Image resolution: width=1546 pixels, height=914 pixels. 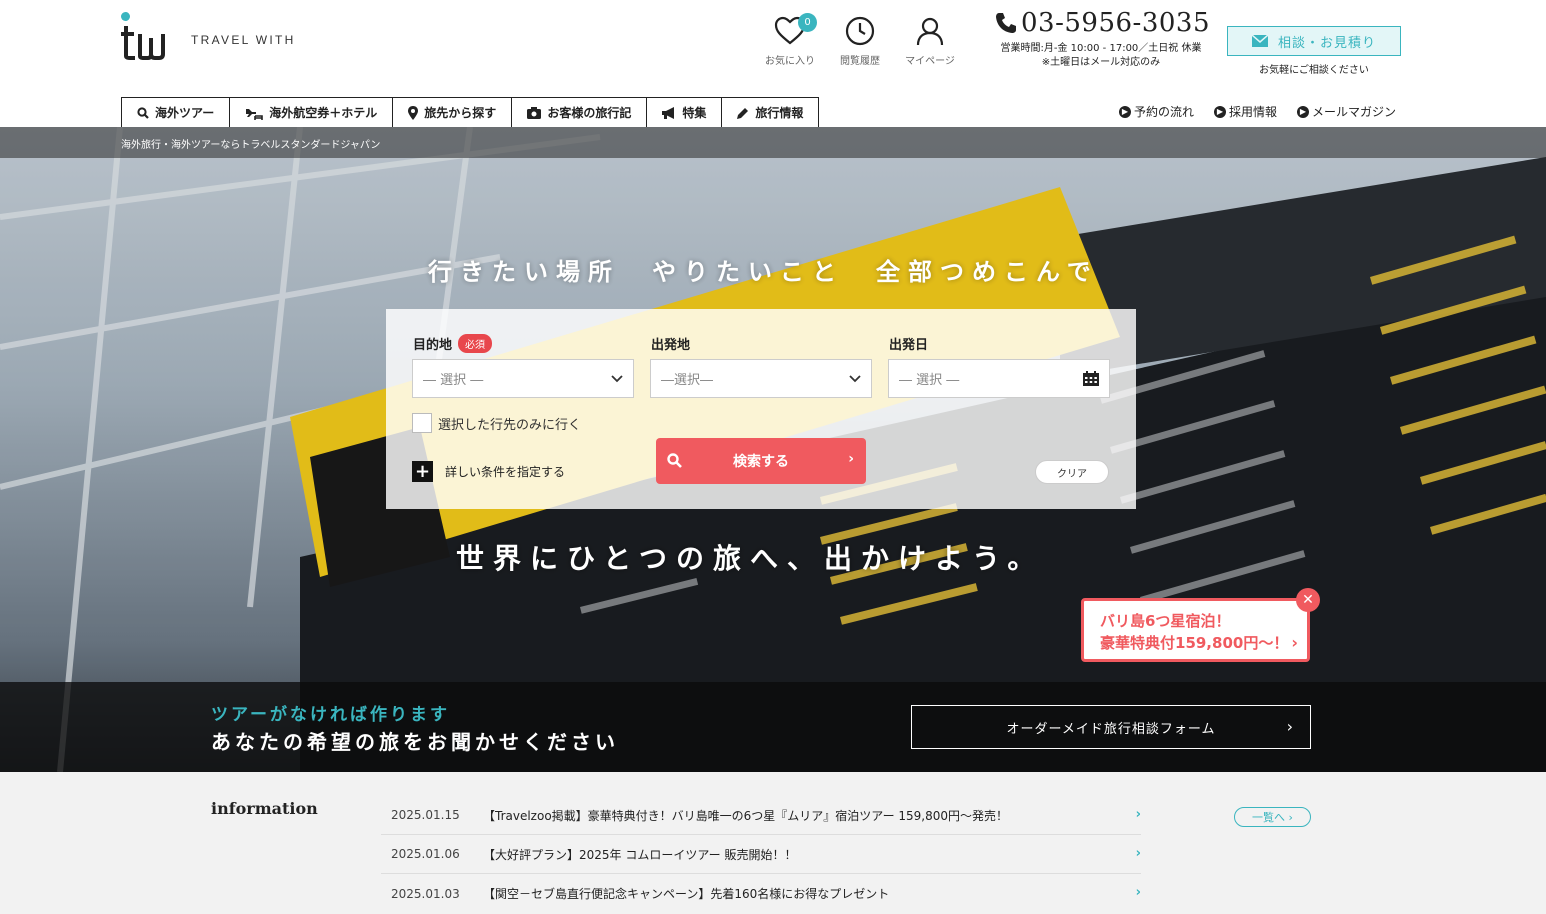 I want to click on date-value: ― 選択 ―, so click(x=929, y=380).